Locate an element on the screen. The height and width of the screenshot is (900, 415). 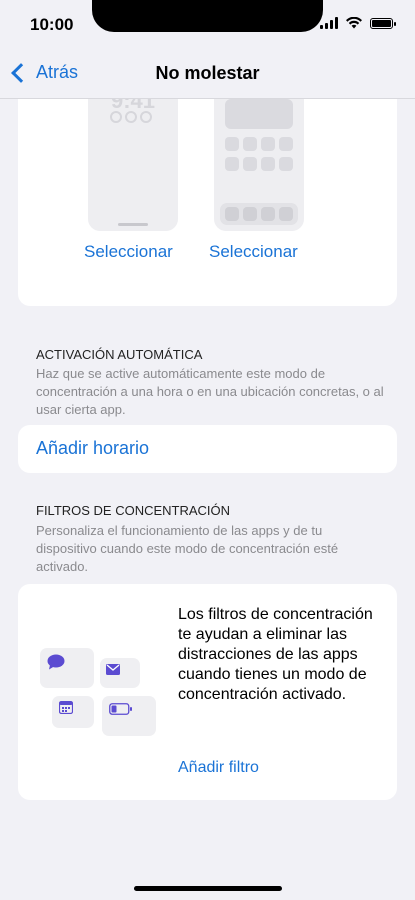
battery-icon is located at coordinates (383, 23).